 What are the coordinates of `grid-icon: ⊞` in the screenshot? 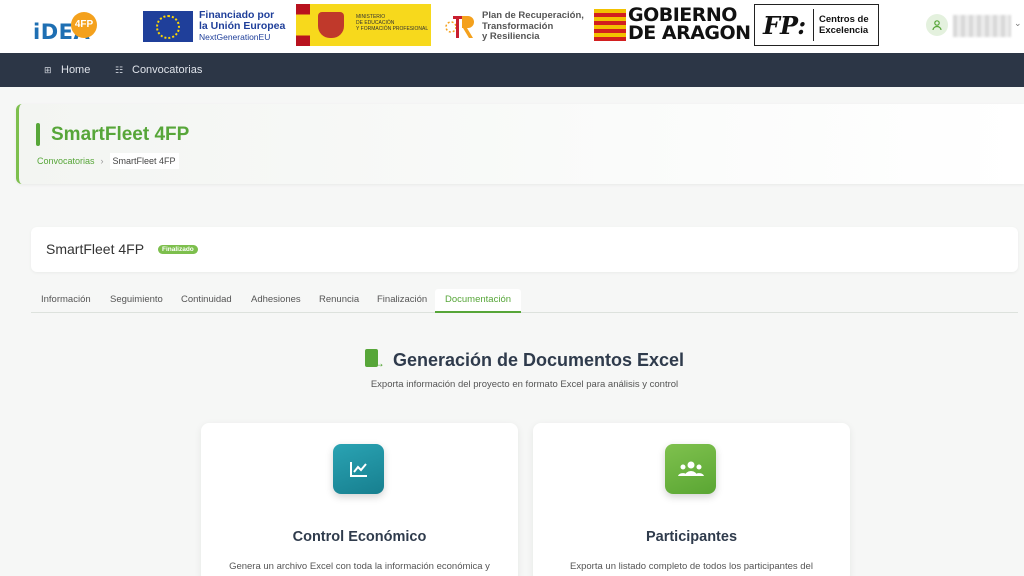 It's located at (48, 70).